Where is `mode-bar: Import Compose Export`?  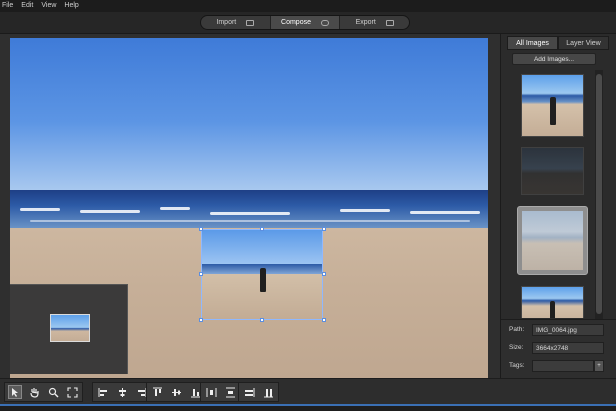 mode-bar: Import Compose Export is located at coordinates (308, 23).